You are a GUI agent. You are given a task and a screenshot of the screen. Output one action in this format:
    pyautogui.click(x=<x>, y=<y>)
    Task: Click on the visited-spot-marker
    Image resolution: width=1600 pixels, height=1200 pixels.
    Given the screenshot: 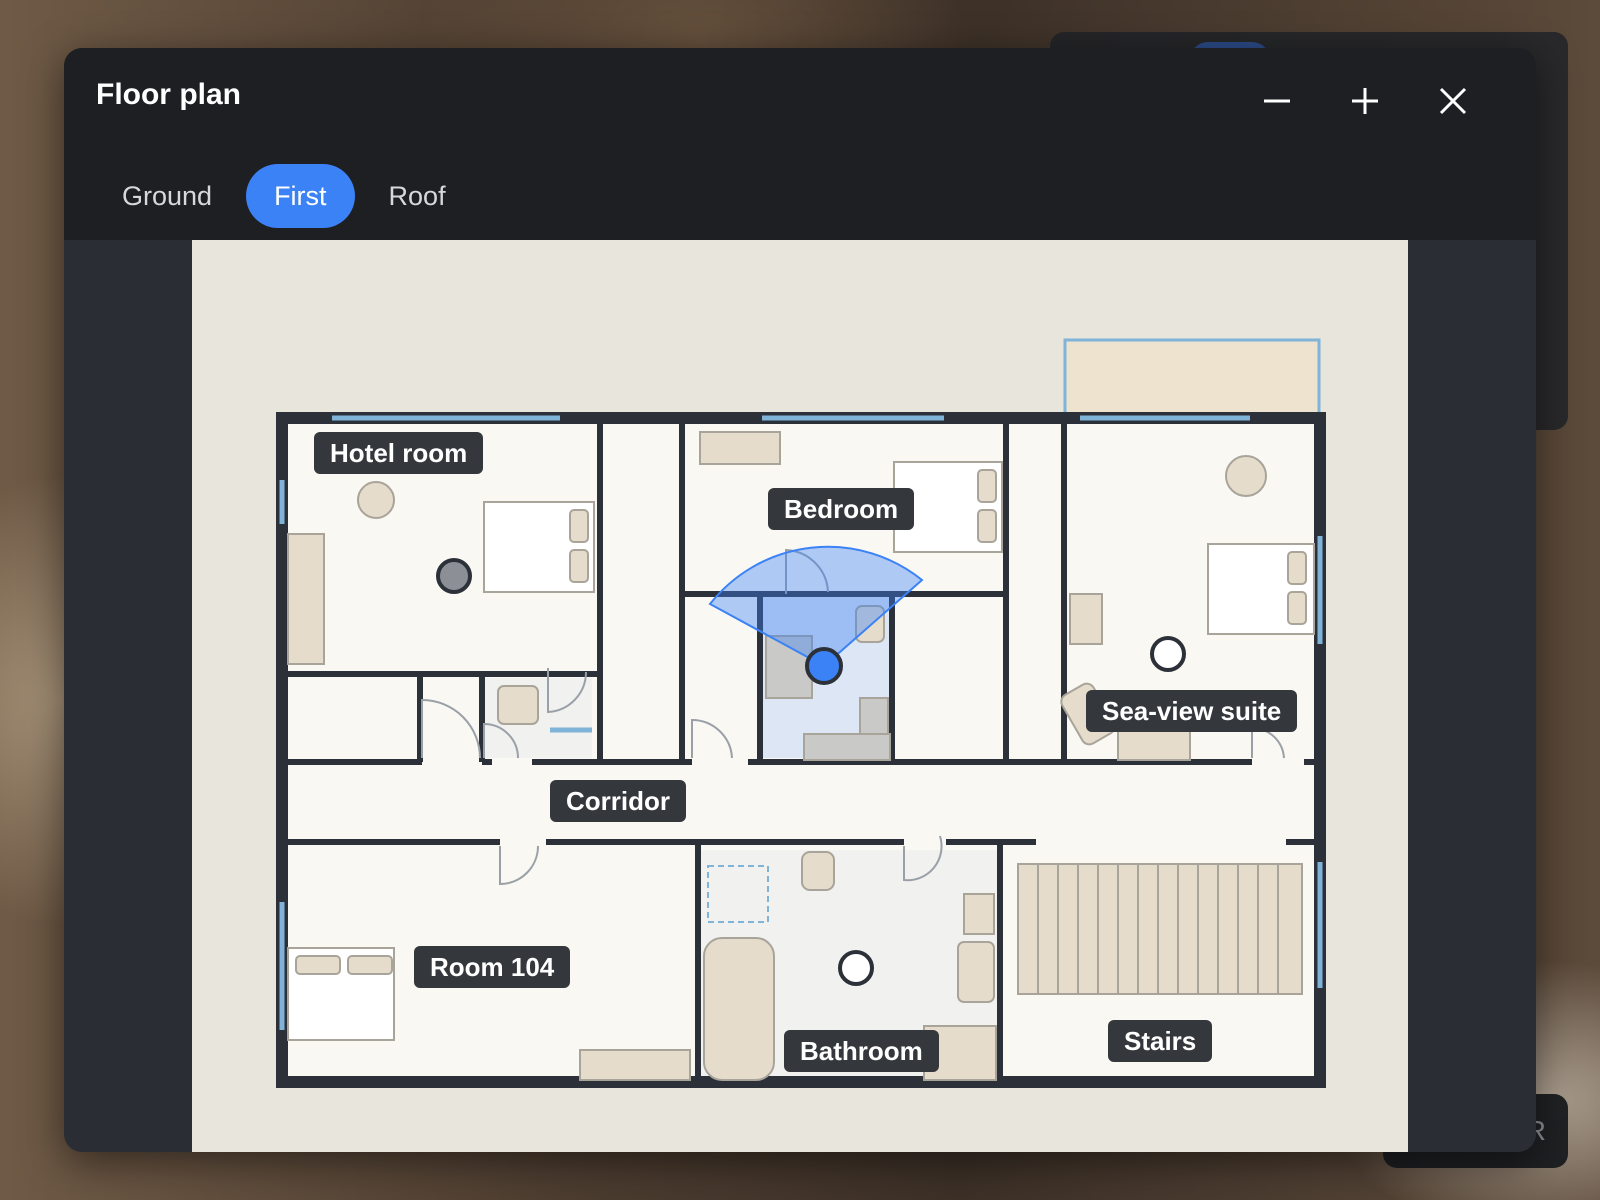 What is the action you would take?
    pyautogui.click(x=454, y=576)
    